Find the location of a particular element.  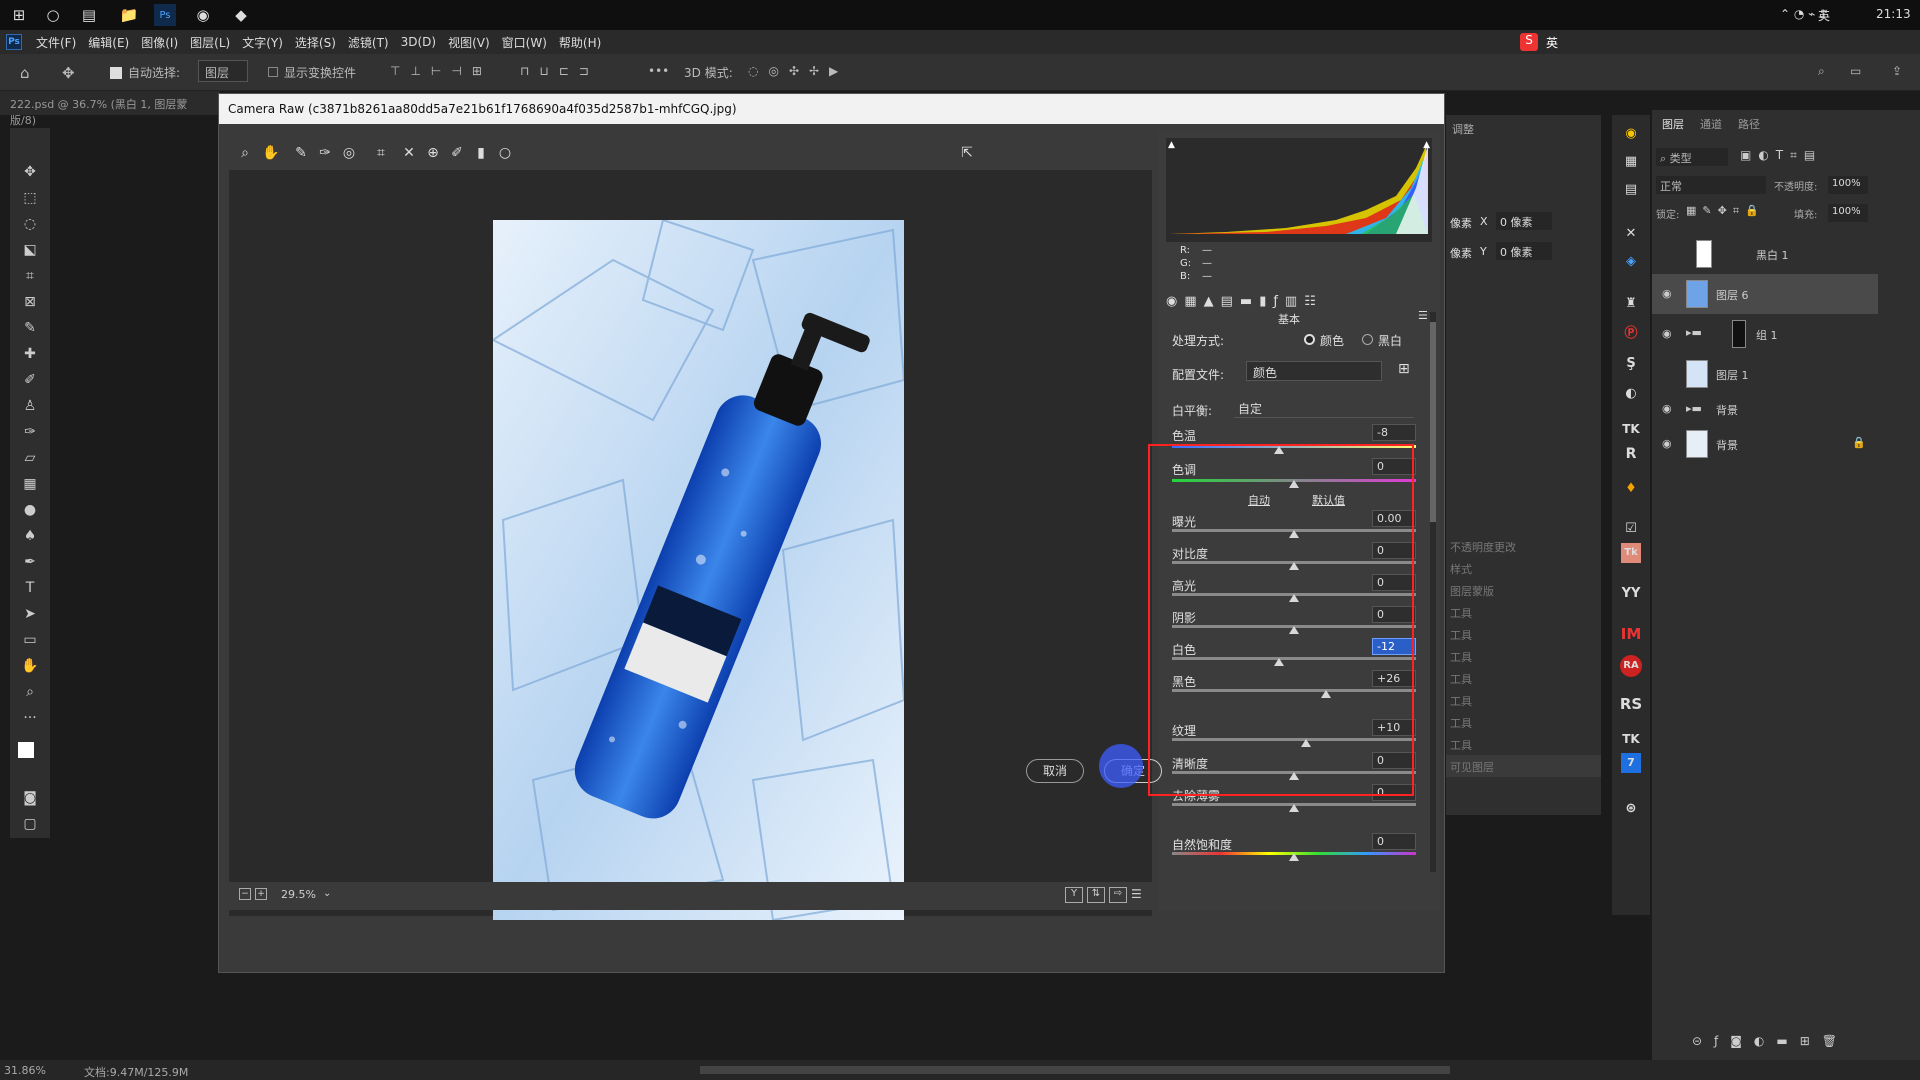

layer-actions-icons: ⊝ƒ◙◐▬⊞🗑 is located at coordinates (1770, 1041).